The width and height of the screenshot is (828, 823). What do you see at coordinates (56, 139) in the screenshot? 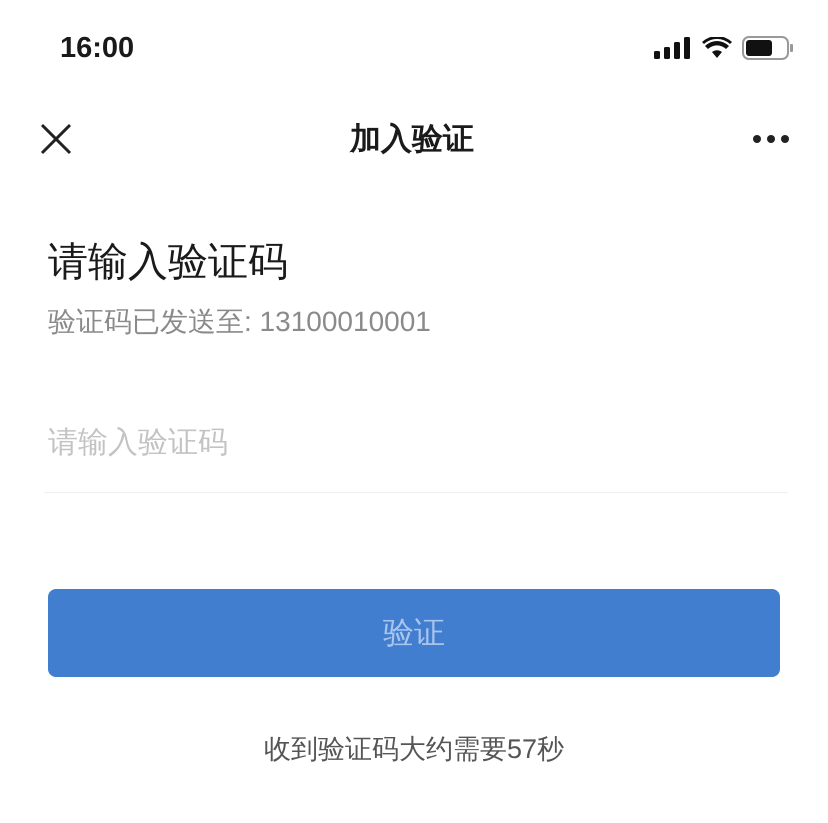
I see `close-icon` at bounding box center [56, 139].